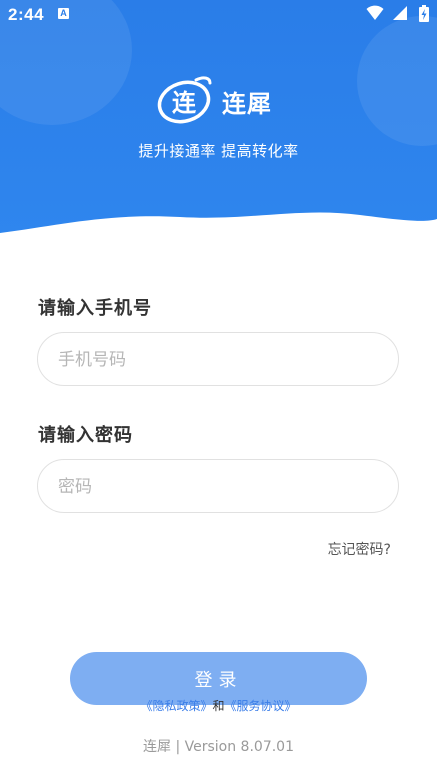  I want to click on password-input, so click(218, 487).